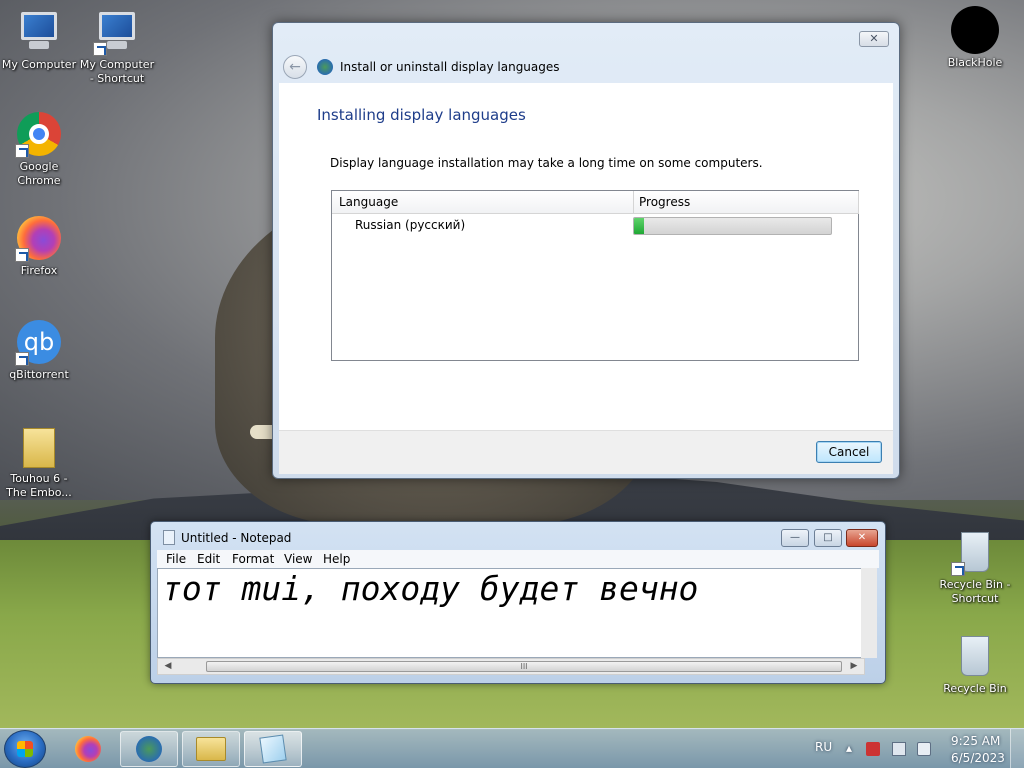 The image size is (1024, 768). What do you see at coordinates (978, 758) in the screenshot?
I see `clock-date: 6/5/2023` at bounding box center [978, 758].